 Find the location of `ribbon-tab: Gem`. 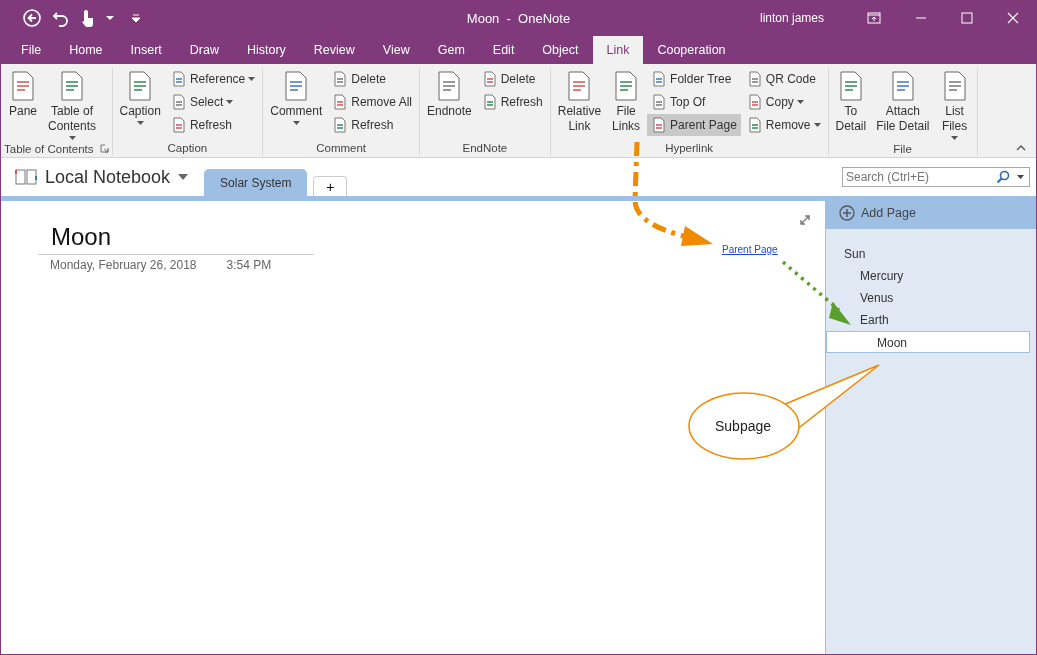

ribbon-tab: Gem is located at coordinates (451, 50).